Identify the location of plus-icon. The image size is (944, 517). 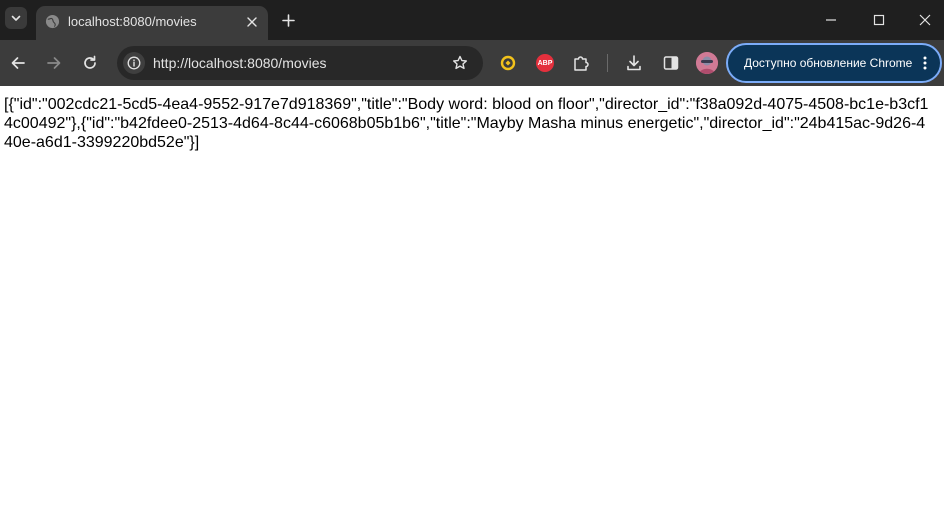
(288, 20).